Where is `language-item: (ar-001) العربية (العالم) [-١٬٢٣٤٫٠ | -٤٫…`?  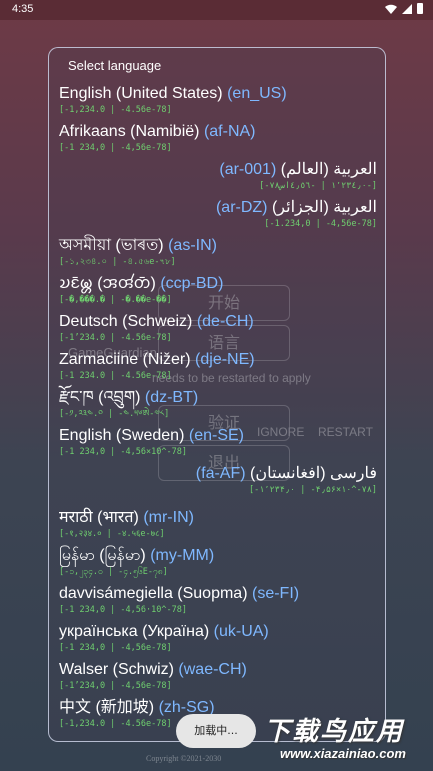
language-item: (ar-001) العربية (العالم) [-١٬٢٣٤٫٠ | -٤٫… is located at coordinates (218, 178).